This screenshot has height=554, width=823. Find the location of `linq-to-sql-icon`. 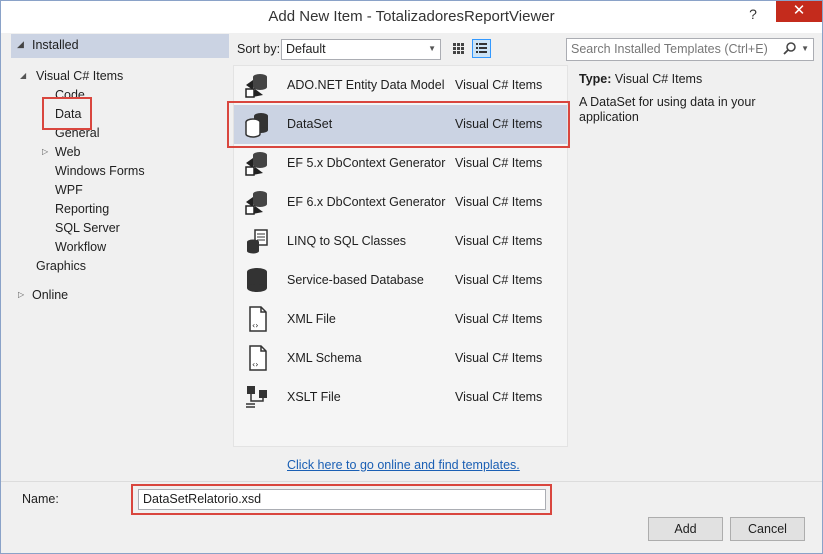

linq-to-sql-icon is located at coordinates (257, 241).